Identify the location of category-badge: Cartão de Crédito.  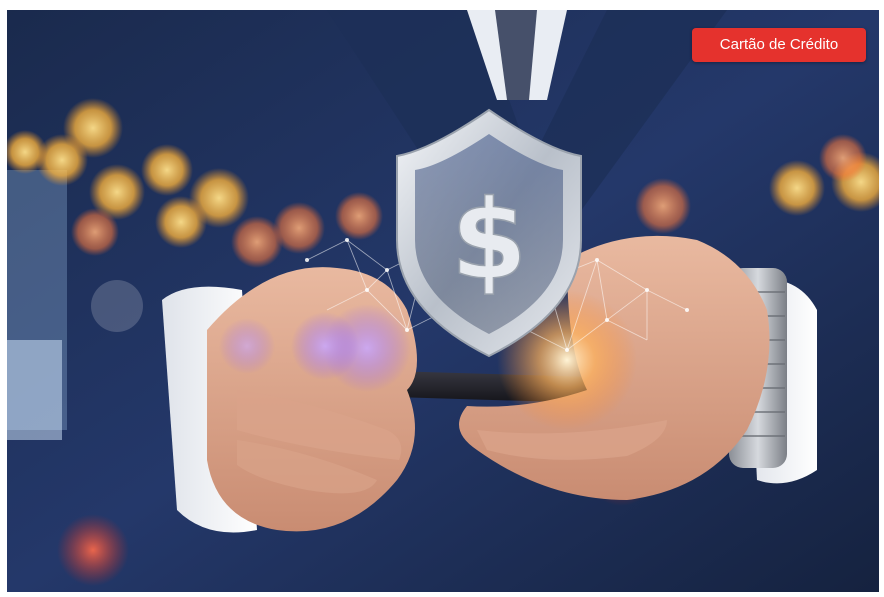
(779, 45).